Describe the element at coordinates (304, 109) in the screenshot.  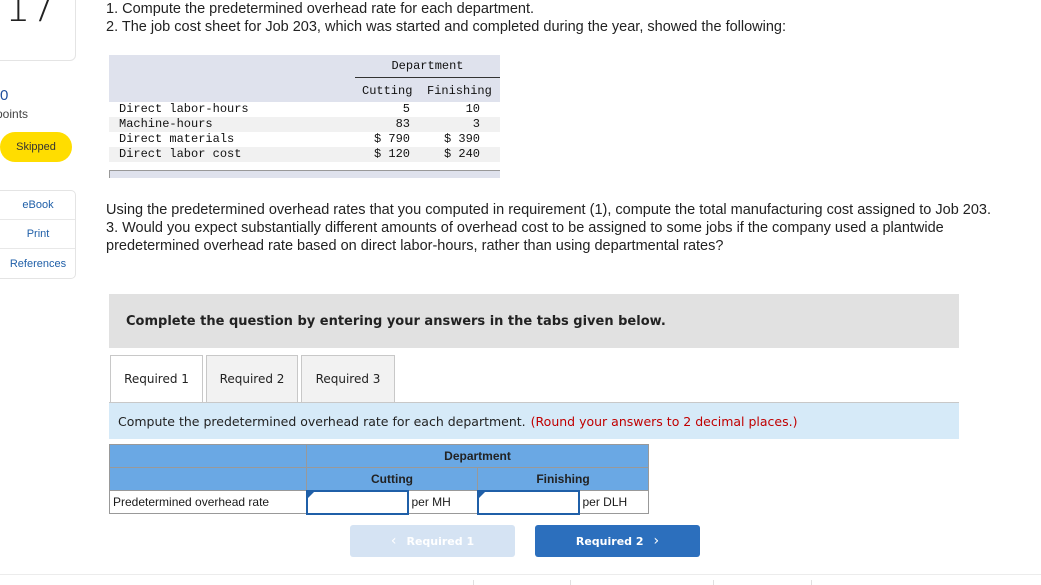
I see `table-row: Direct labor-hours 5 10` at that location.